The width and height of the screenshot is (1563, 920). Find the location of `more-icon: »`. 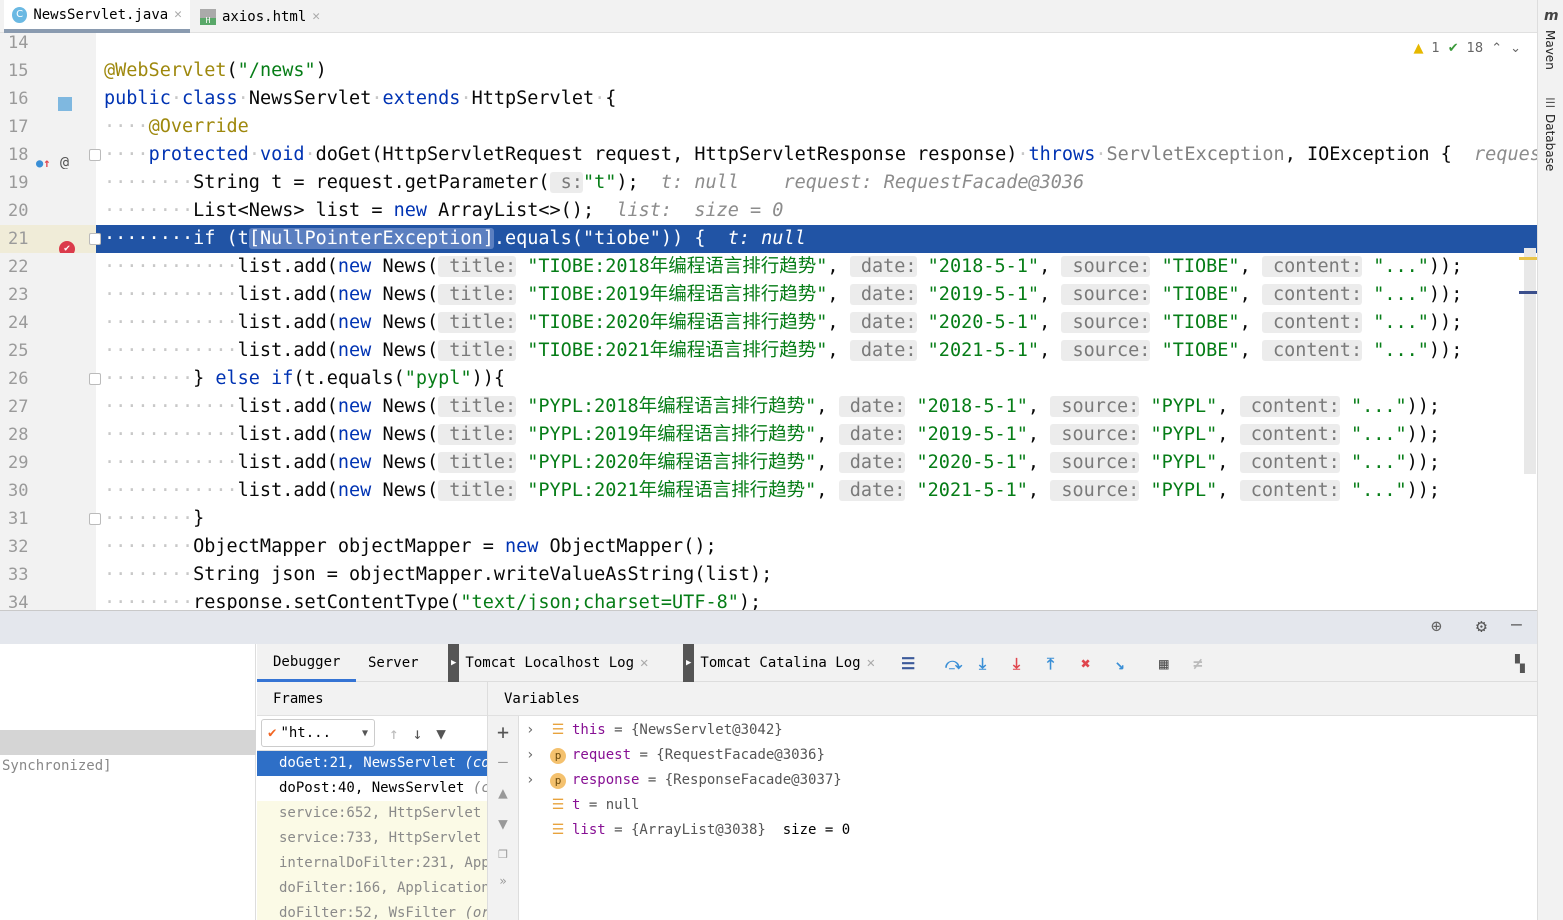

more-icon: » is located at coordinates (503, 881).